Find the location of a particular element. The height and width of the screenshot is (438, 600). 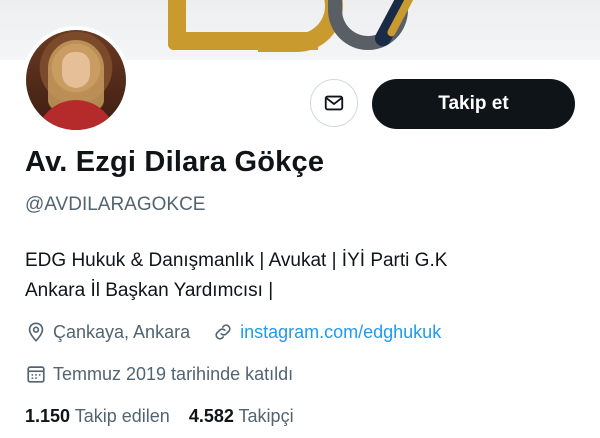

followers-link: 4.582 Takipçi is located at coordinates (241, 416).